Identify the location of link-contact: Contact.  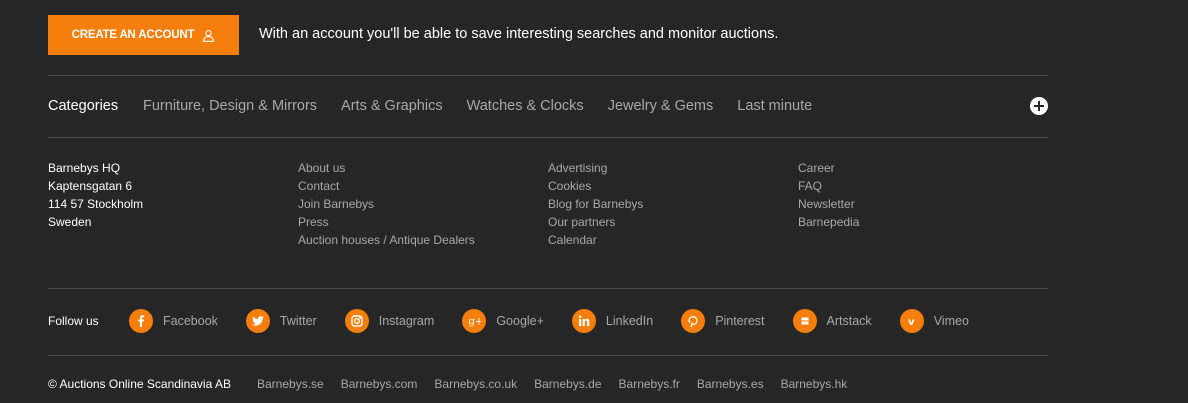
(386, 186).